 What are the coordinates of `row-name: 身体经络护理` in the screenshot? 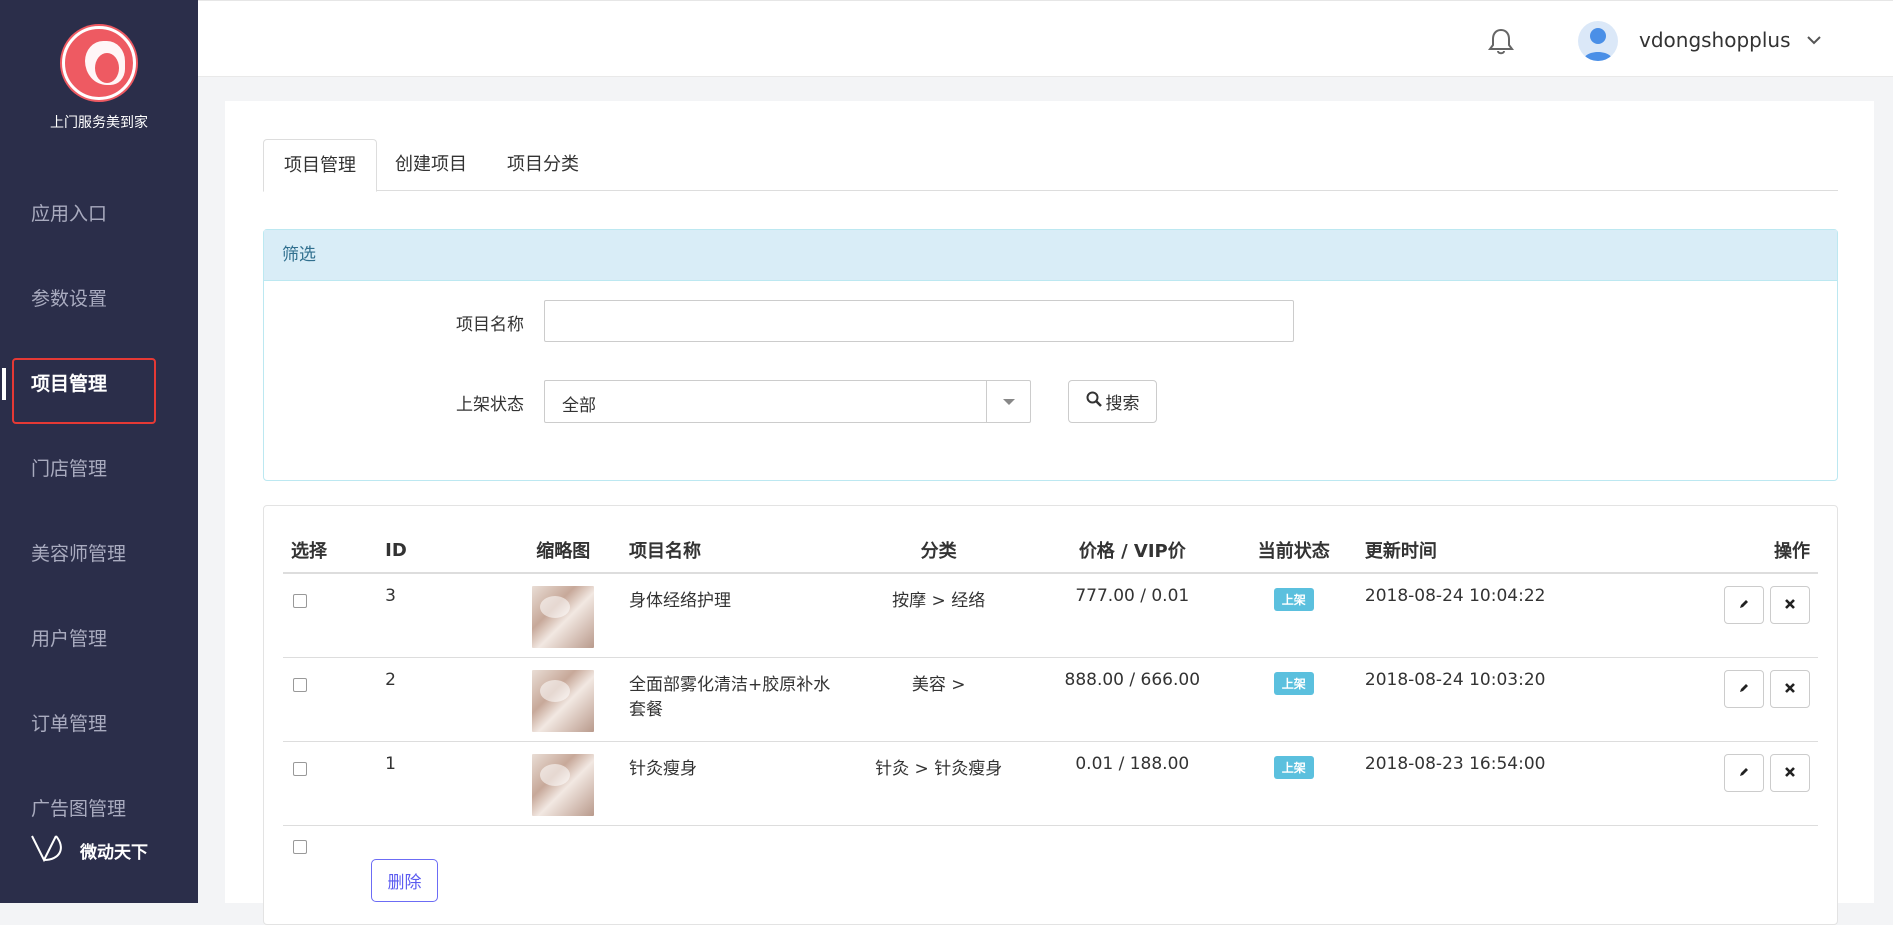 It's located at (732, 615).